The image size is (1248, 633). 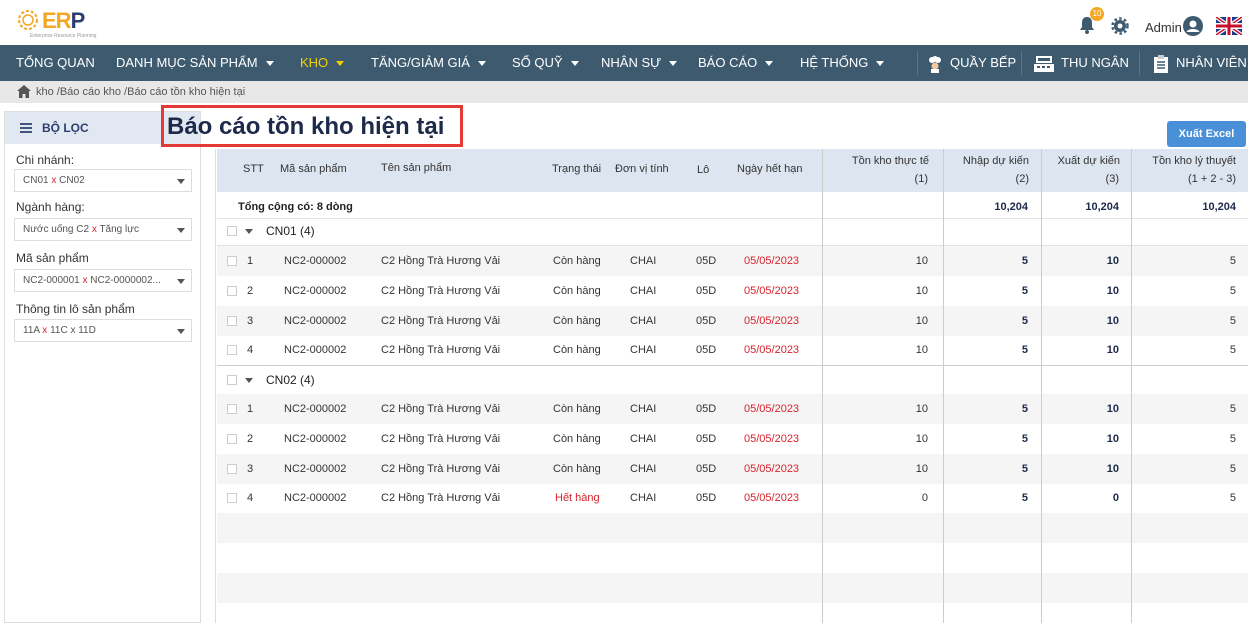 I want to click on group-row-cn01: CN01 (4), so click(x=732, y=231).